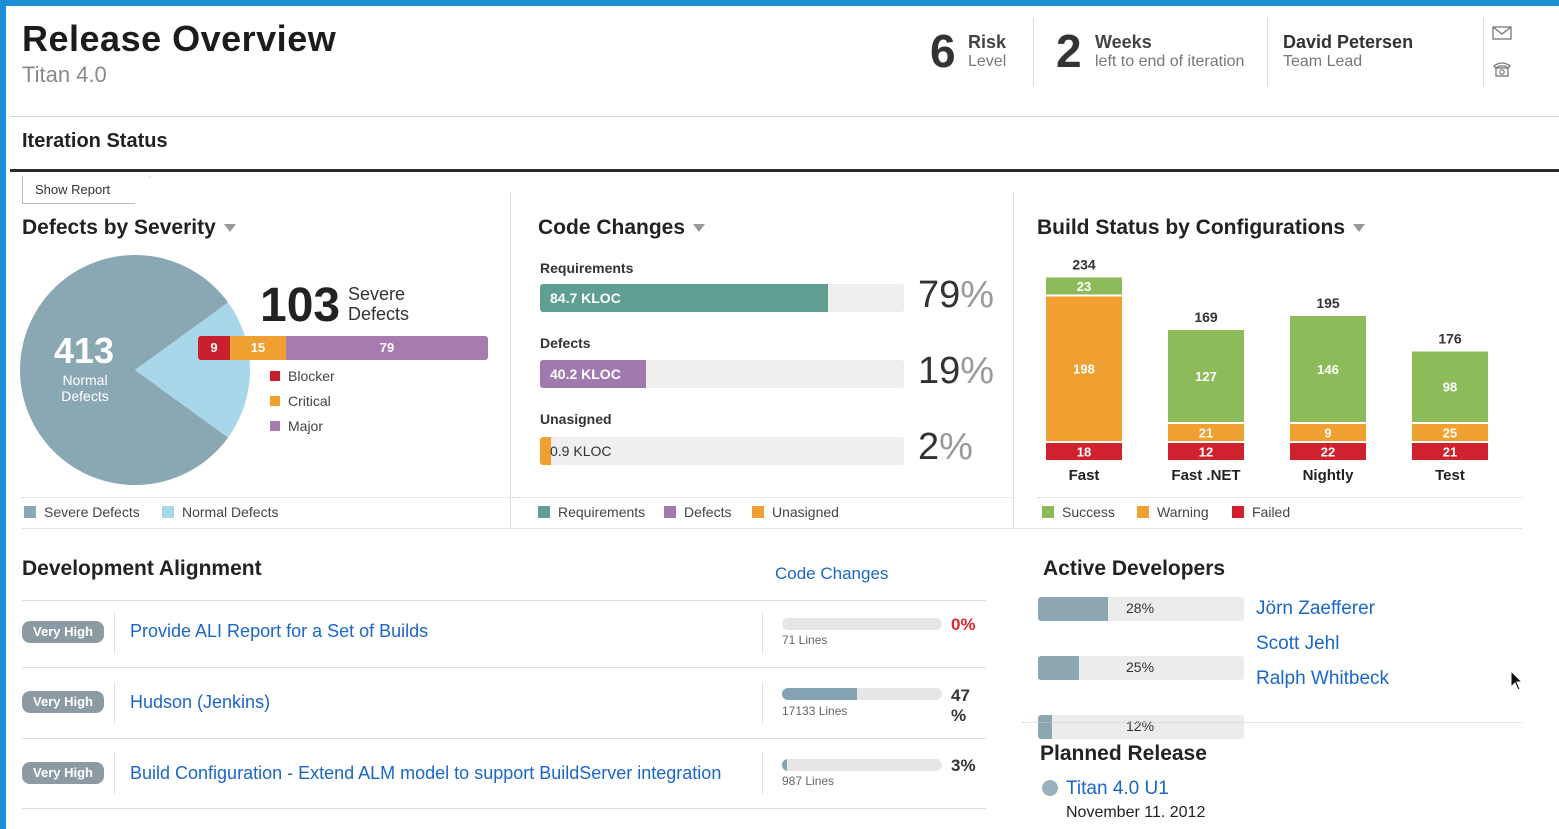  What do you see at coordinates (945, 447) in the screenshot?
I see `unasigned-percent: 2%` at bounding box center [945, 447].